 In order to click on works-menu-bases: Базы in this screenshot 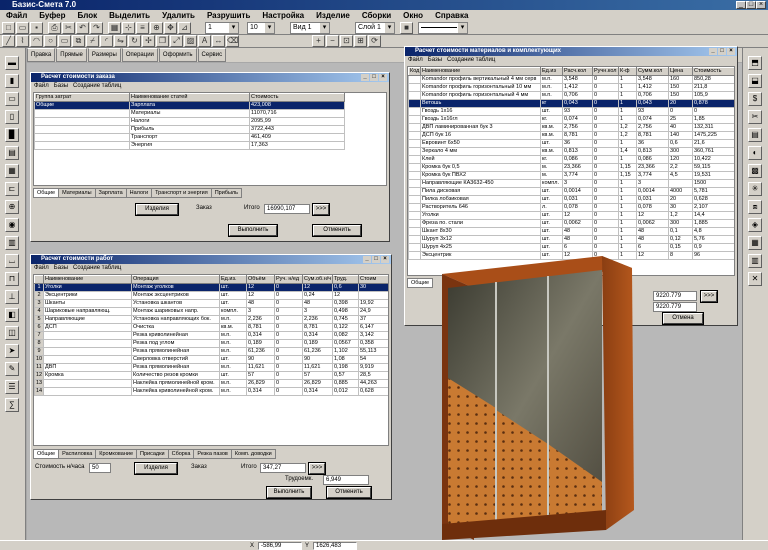, I will do `click(61, 268)`.